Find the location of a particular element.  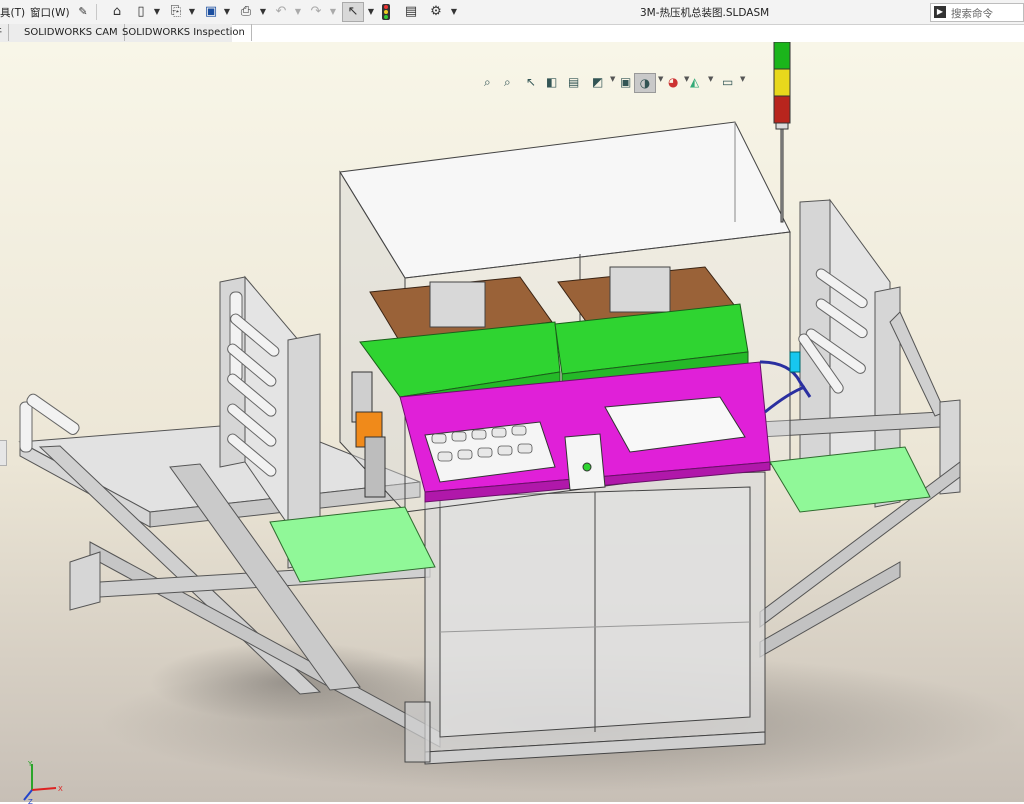

tab-solidworks-inspection: SOLIDWORKS Inspection is located at coordinates (184, 32).